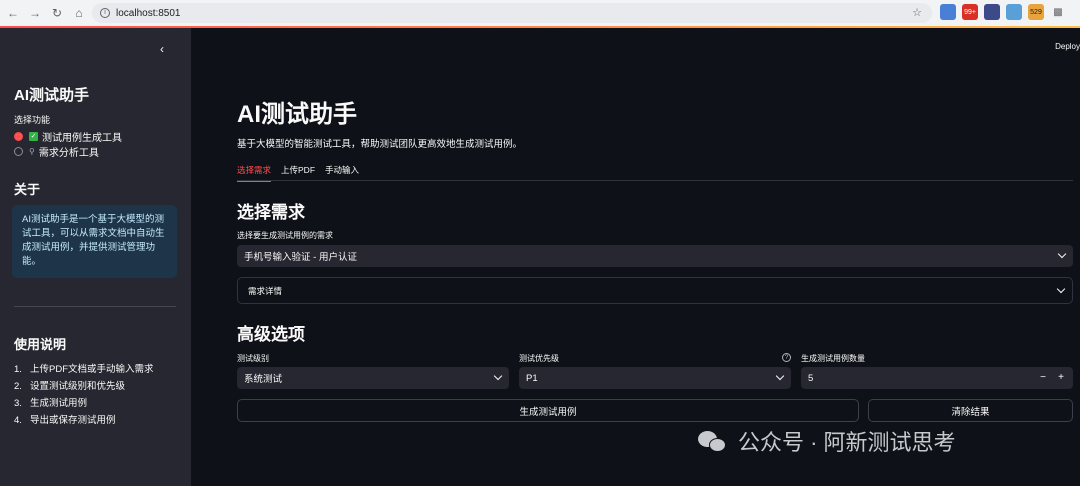 The height and width of the screenshot is (486, 1080). Describe the element at coordinates (263, 379) in the screenshot. I see `test-level-value: 系统测试` at that location.